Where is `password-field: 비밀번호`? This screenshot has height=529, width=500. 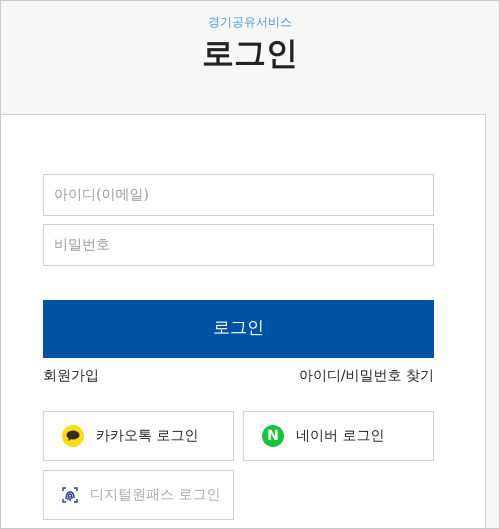
password-field: 비밀번호 is located at coordinates (238, 245).